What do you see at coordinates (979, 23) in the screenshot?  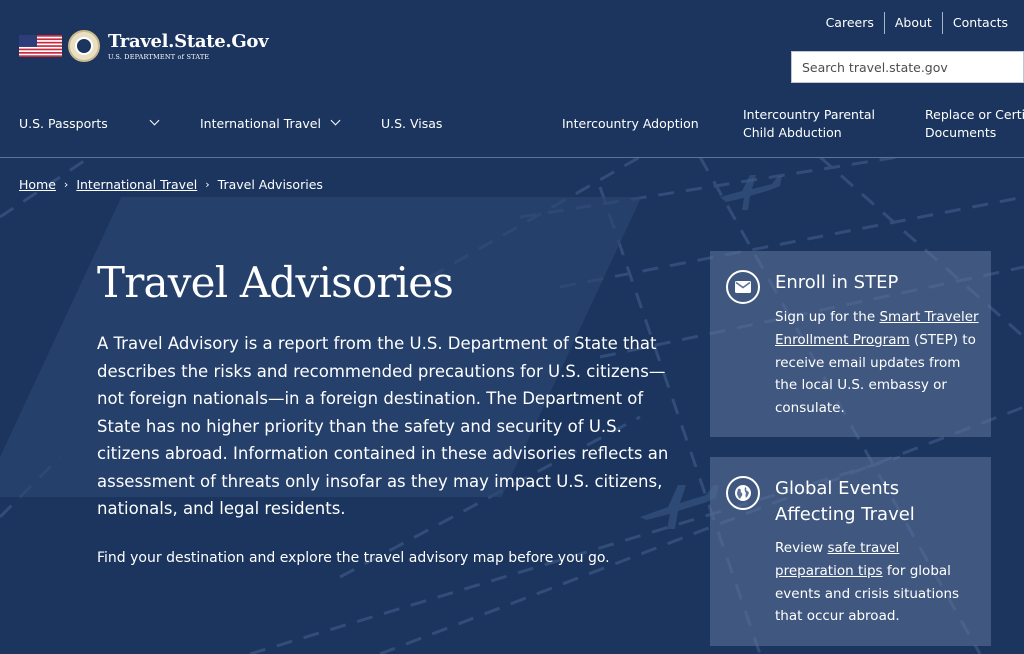 I see `contacts-link: Contacts` at bounding box center [979, 23].